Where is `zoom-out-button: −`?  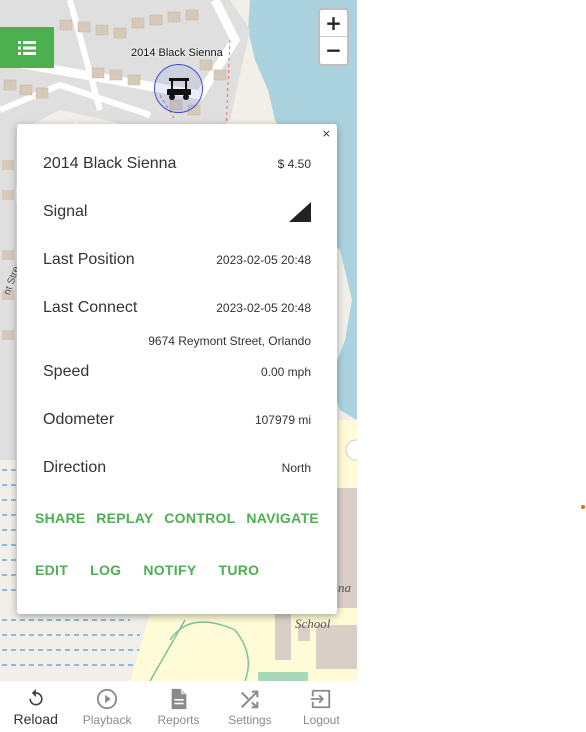 zoom-out-button: − is located at coordinates (333, 50).